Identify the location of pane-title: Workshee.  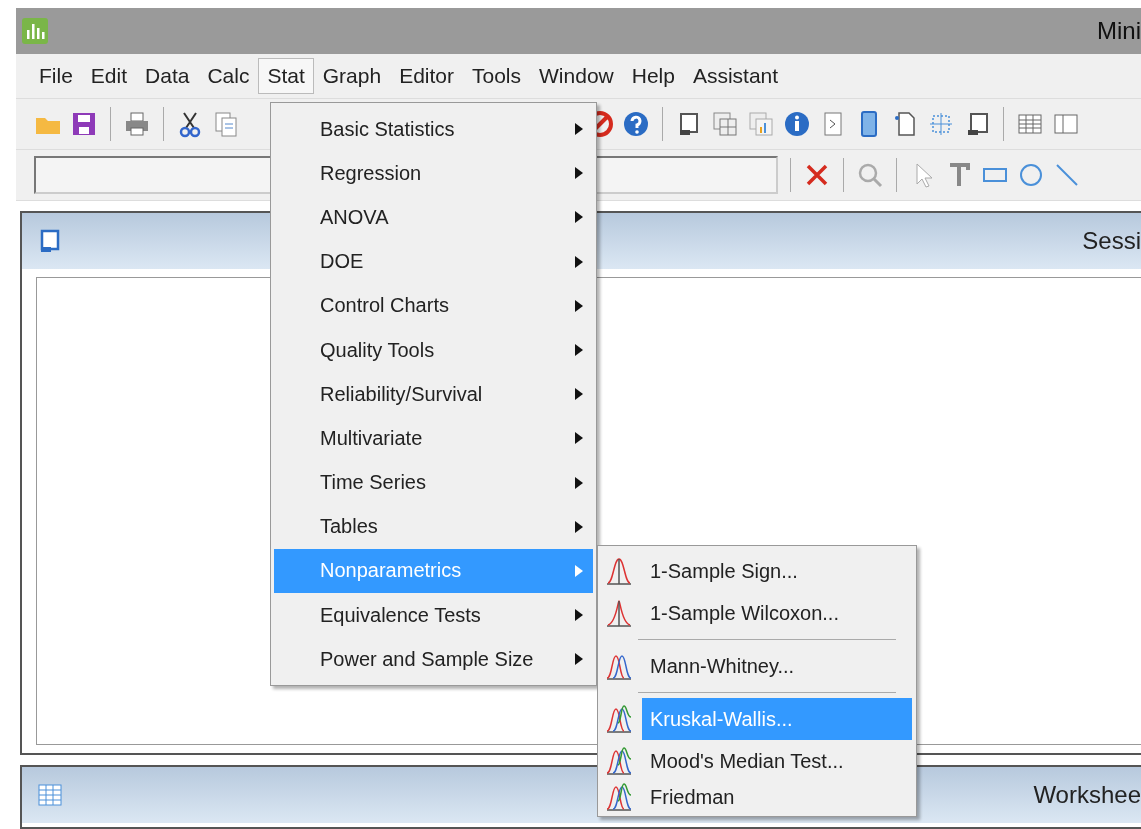
(1087, 795).